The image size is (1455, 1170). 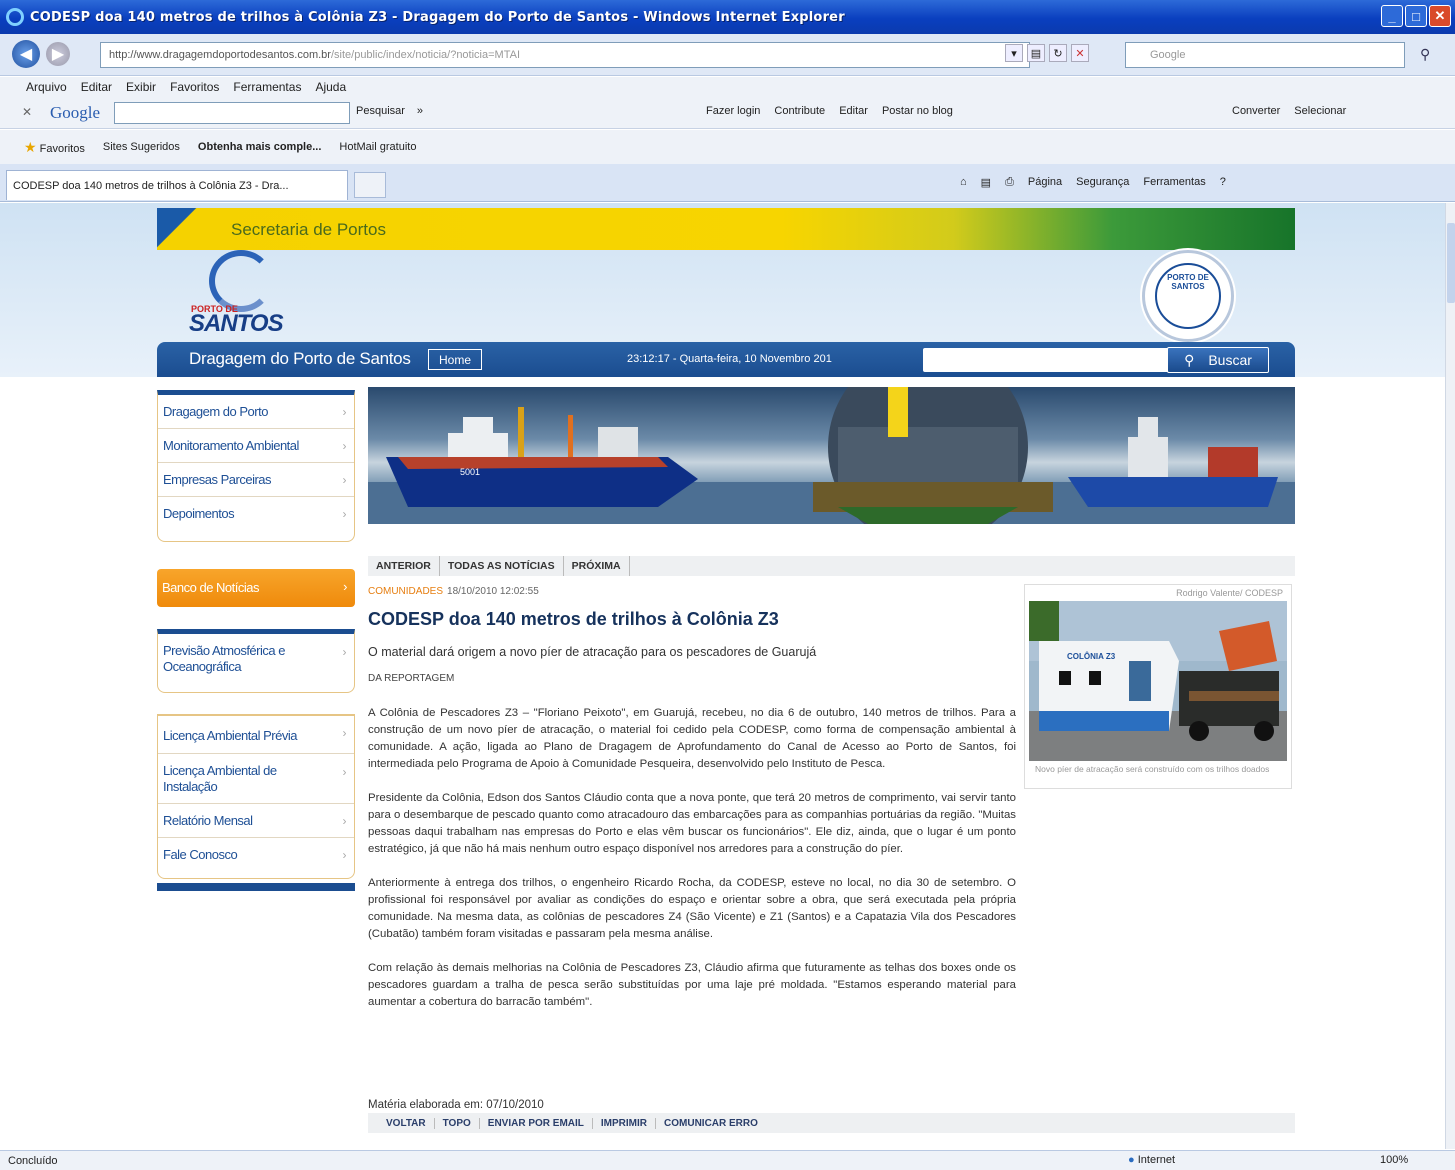 What do you see at coordinates (370, 185) in the screenshot?
I see `new-tab-button` at bounding box center [370, 185].